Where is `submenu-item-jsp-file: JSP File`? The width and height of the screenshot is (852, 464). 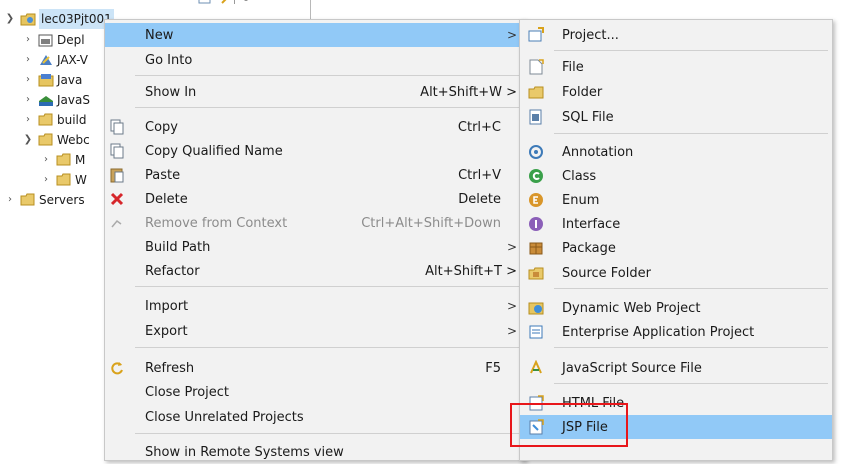 submenu-item-jsp-file: JSP File is located at coordinates (676, 427).